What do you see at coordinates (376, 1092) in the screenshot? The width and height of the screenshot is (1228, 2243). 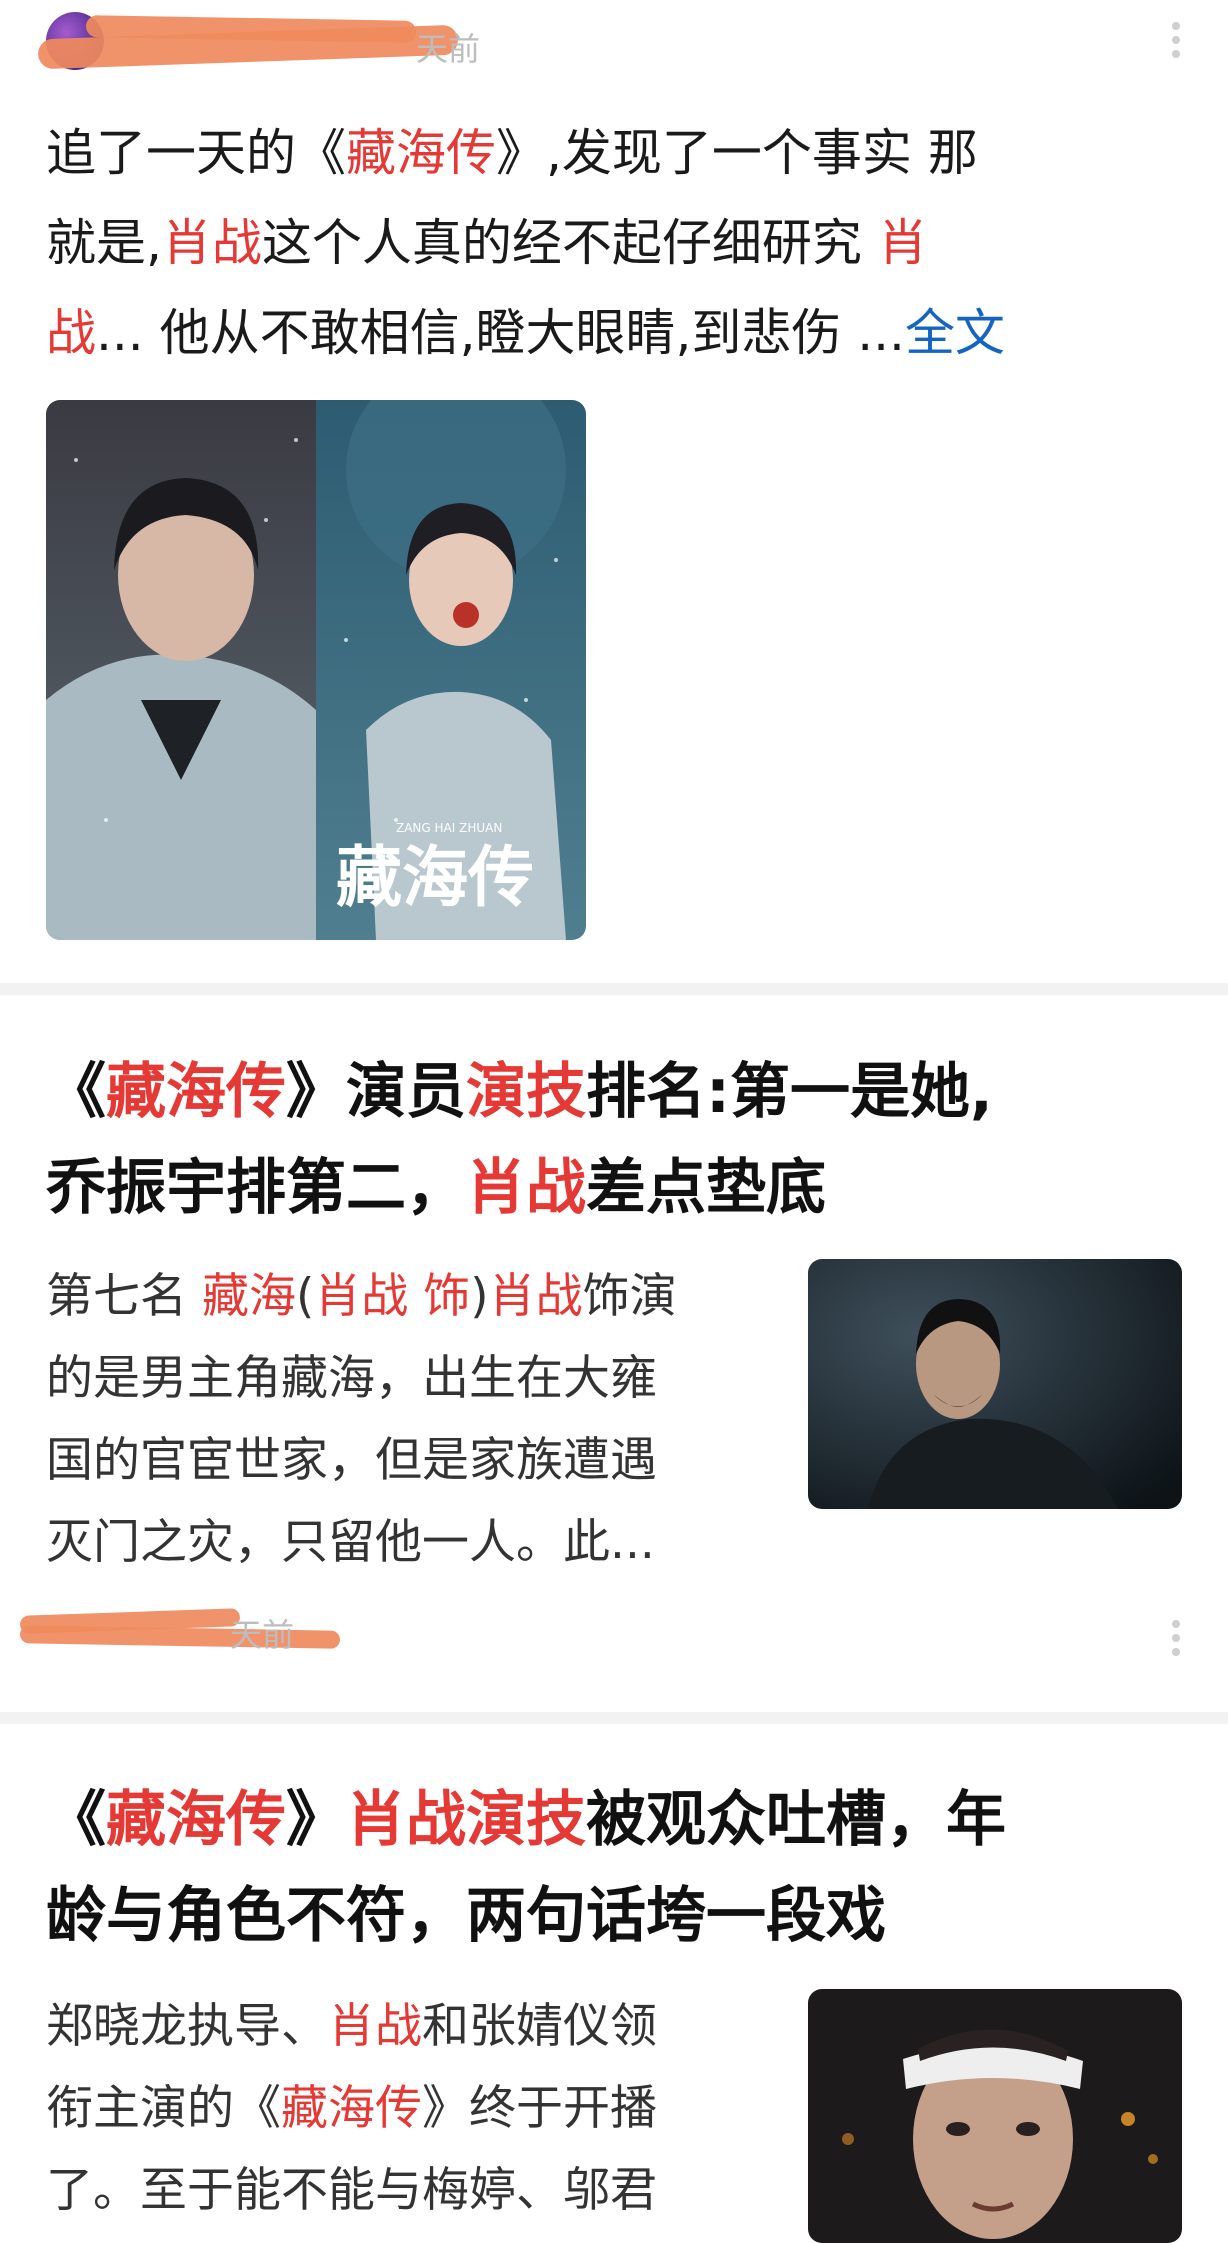 I see `text-segment: 》演员` at bounding box center [376, 1092].